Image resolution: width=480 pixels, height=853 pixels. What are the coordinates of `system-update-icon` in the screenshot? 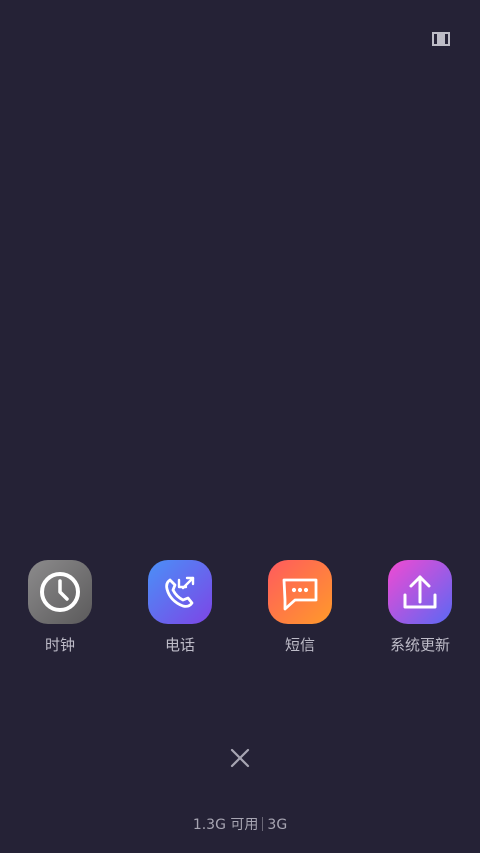 It's located at (420, 592).